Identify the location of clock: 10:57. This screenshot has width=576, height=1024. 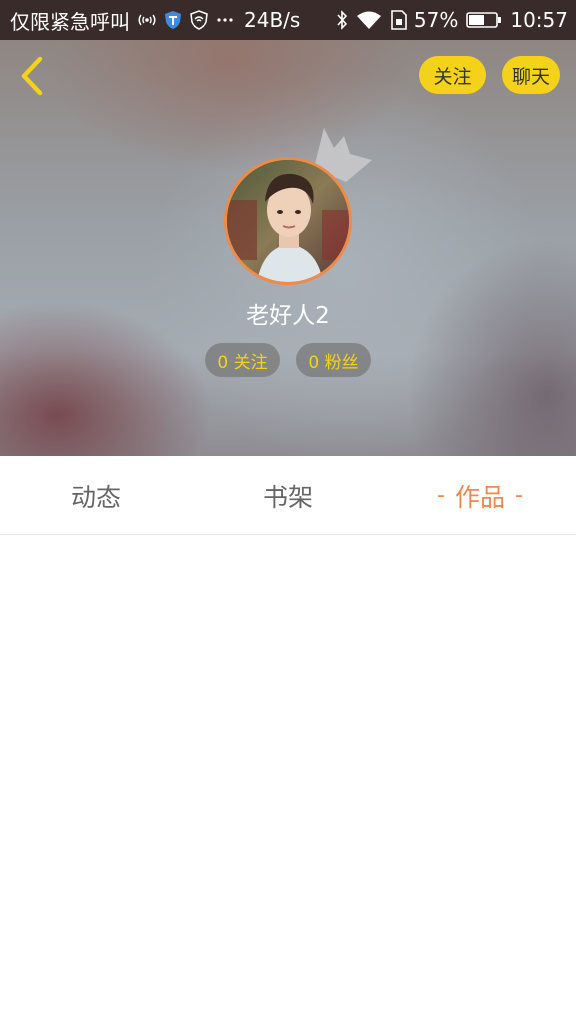
(539, 20).